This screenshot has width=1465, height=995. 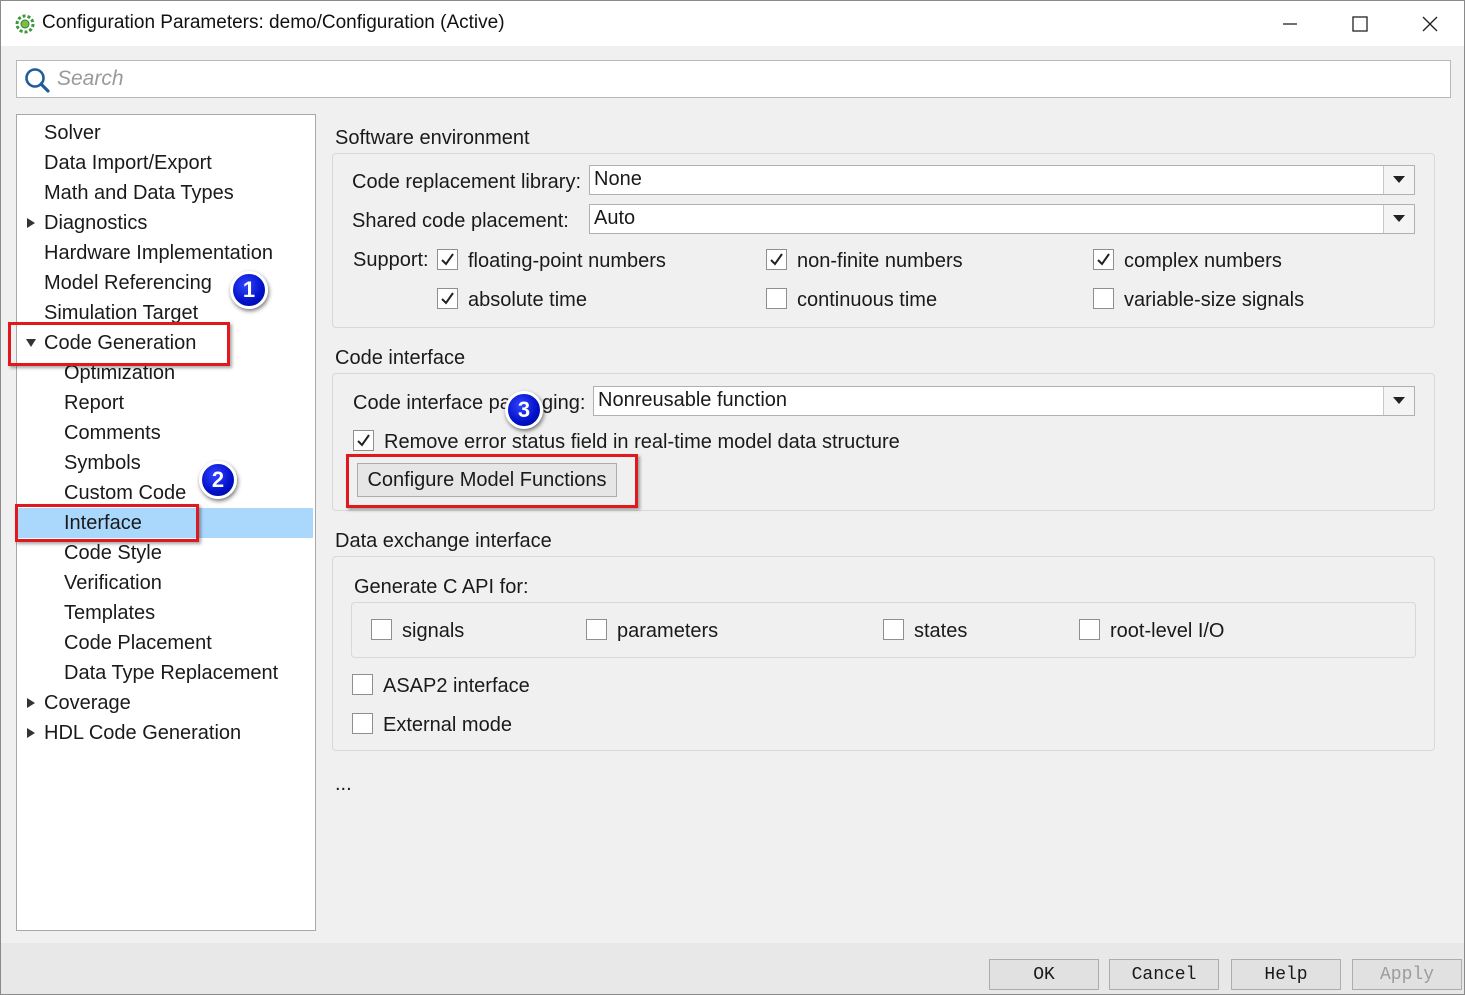 What do you see at coordinates (119, 344) in the screenshot?
I see `highlight-code-generation` at bounding box center [119, 344].